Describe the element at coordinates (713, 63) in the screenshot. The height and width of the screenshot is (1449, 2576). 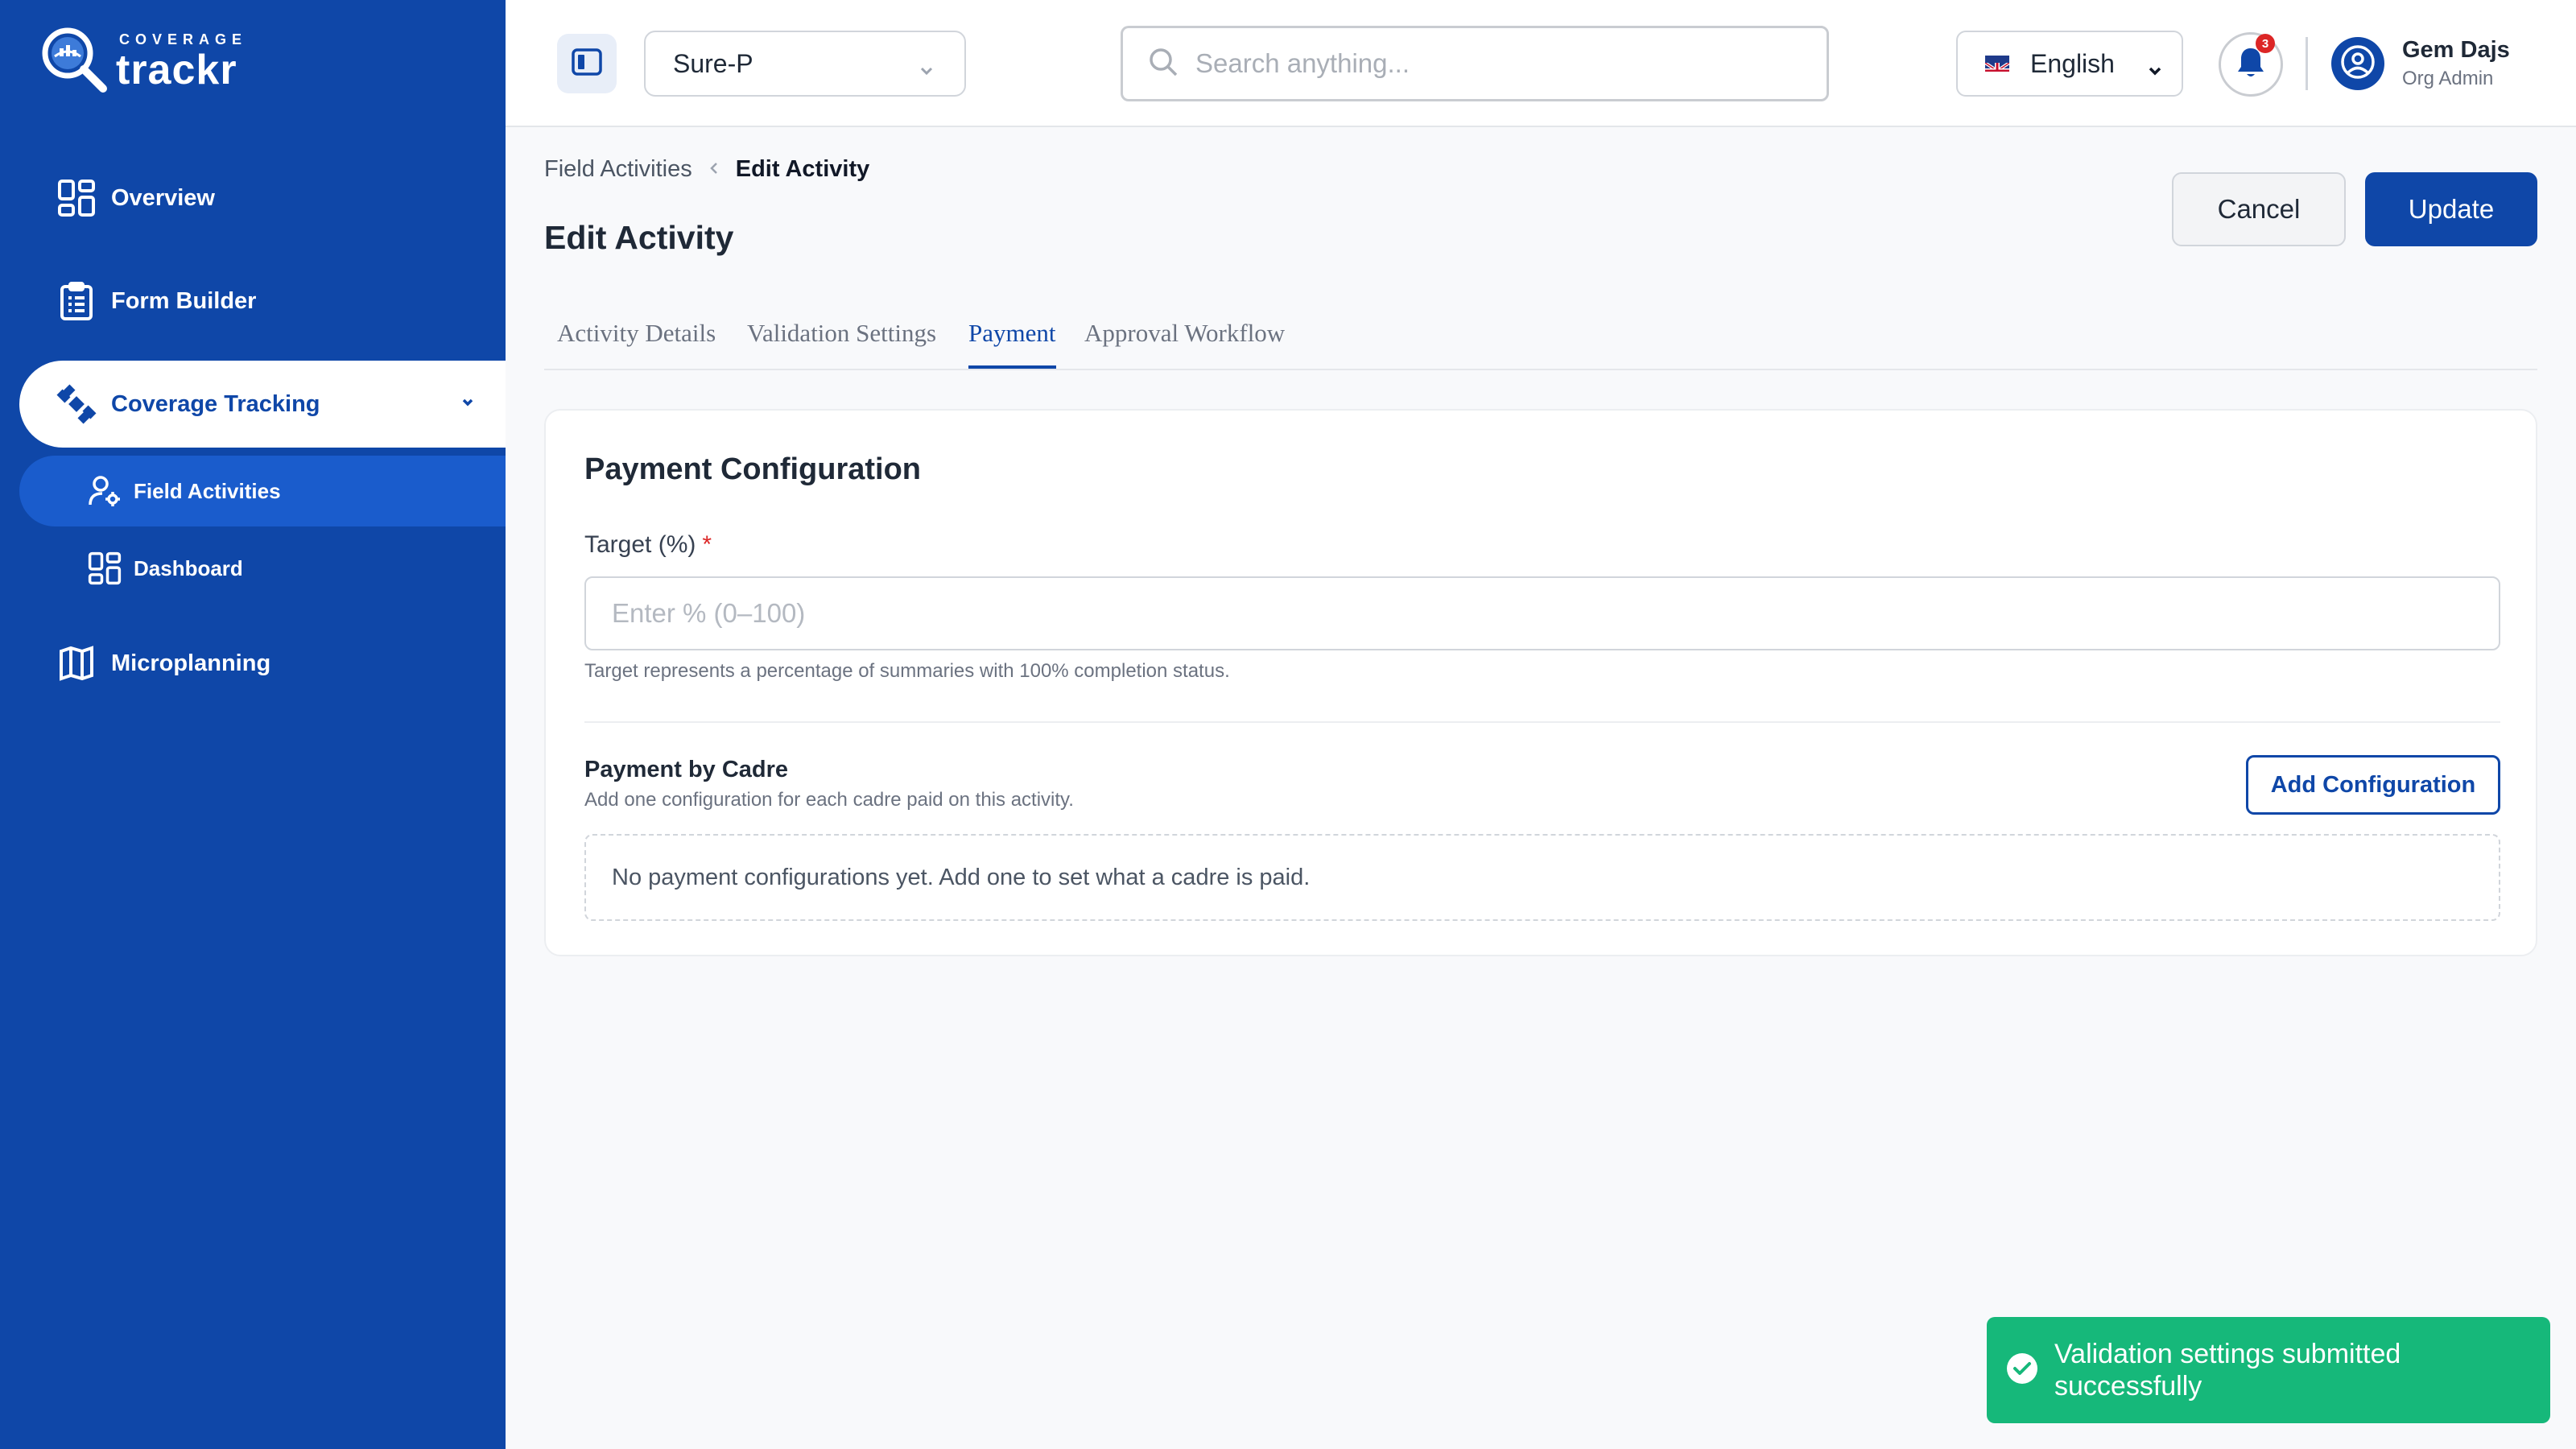
I see `organization-select-value: Sure-P` at that location.